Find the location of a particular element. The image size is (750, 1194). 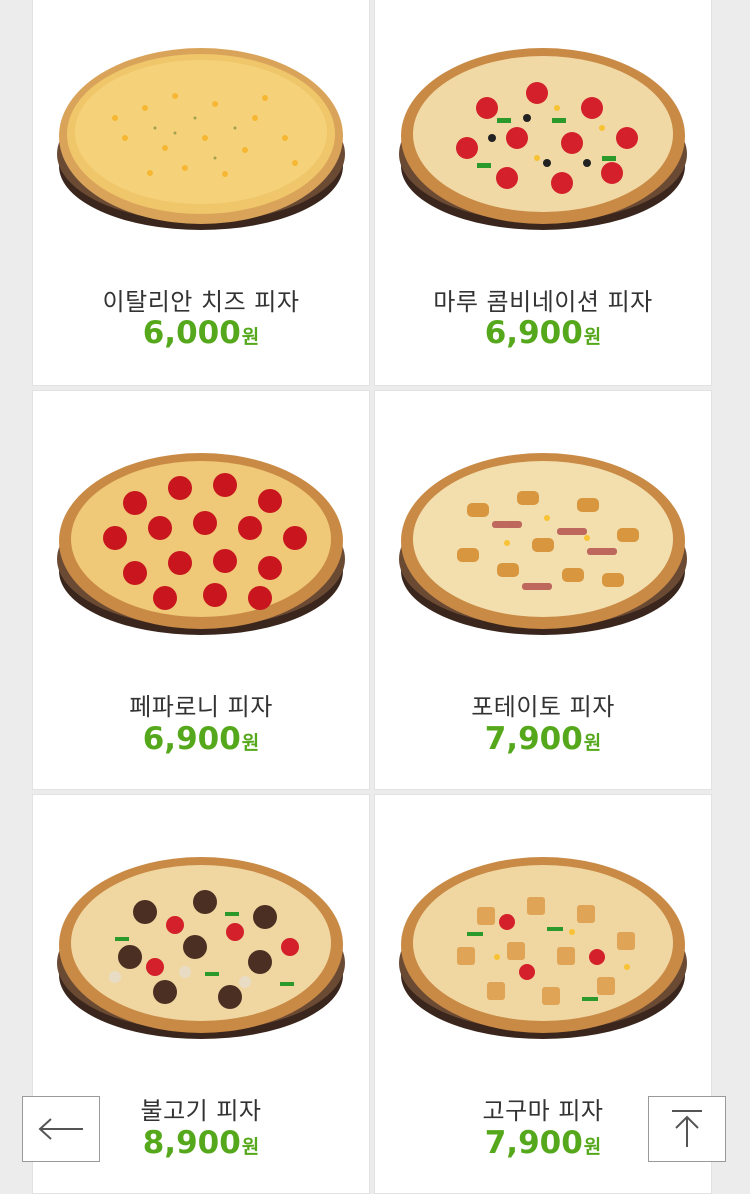

arrow-left-icon is located at coordinates (60, 1129).